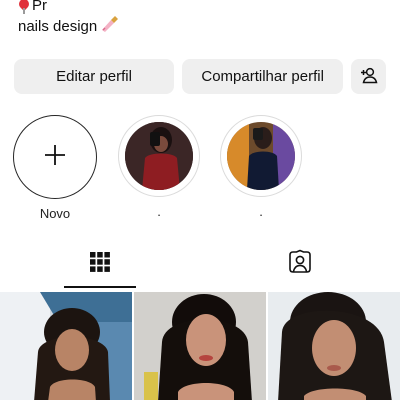  Describe the element at coordinates (39, 7) in the screenshot. I see `location-text: Pr` at that location.